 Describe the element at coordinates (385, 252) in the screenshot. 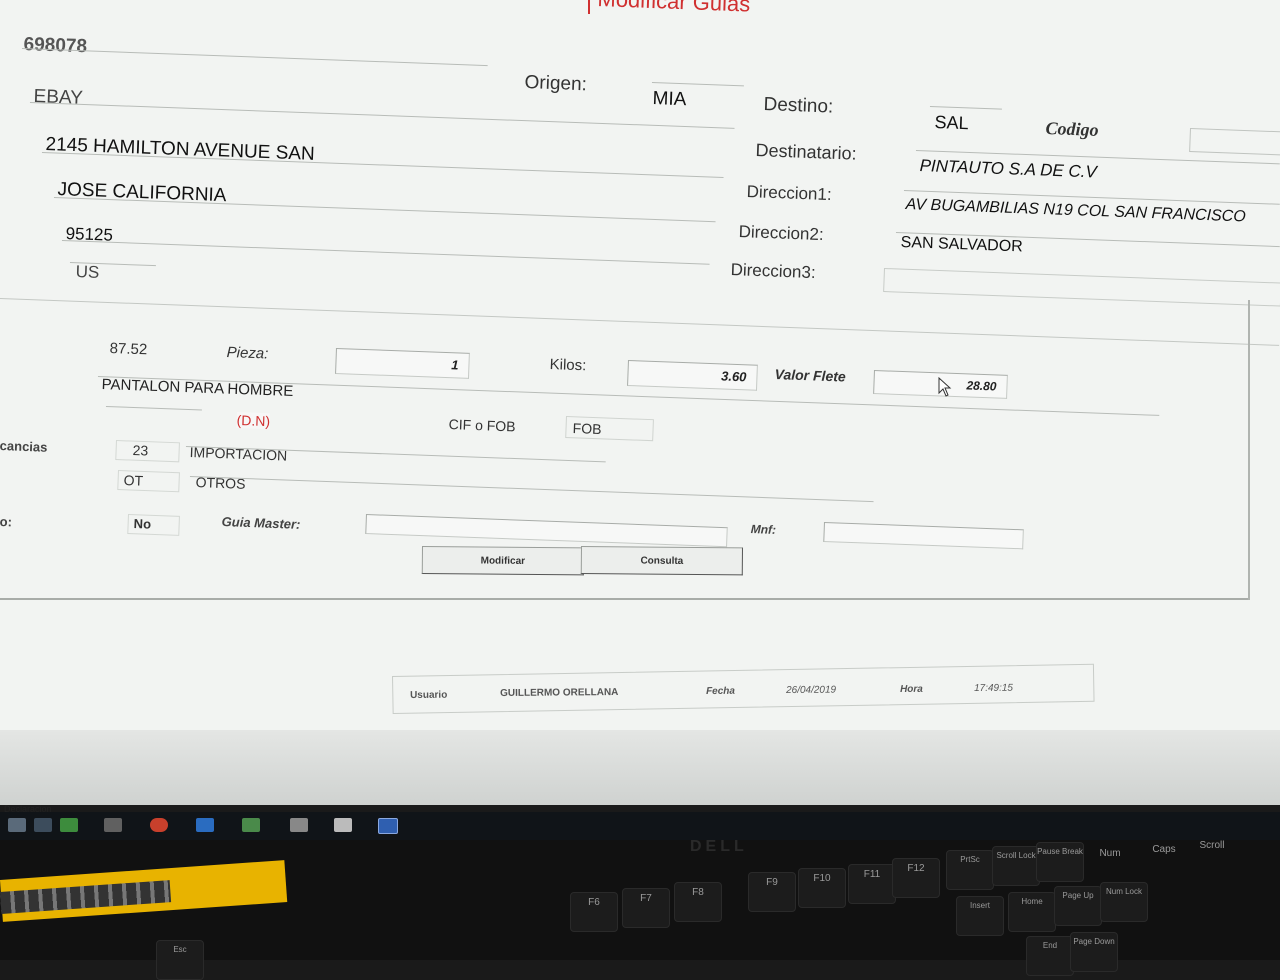

I see `sender-zip-underline` at that location.